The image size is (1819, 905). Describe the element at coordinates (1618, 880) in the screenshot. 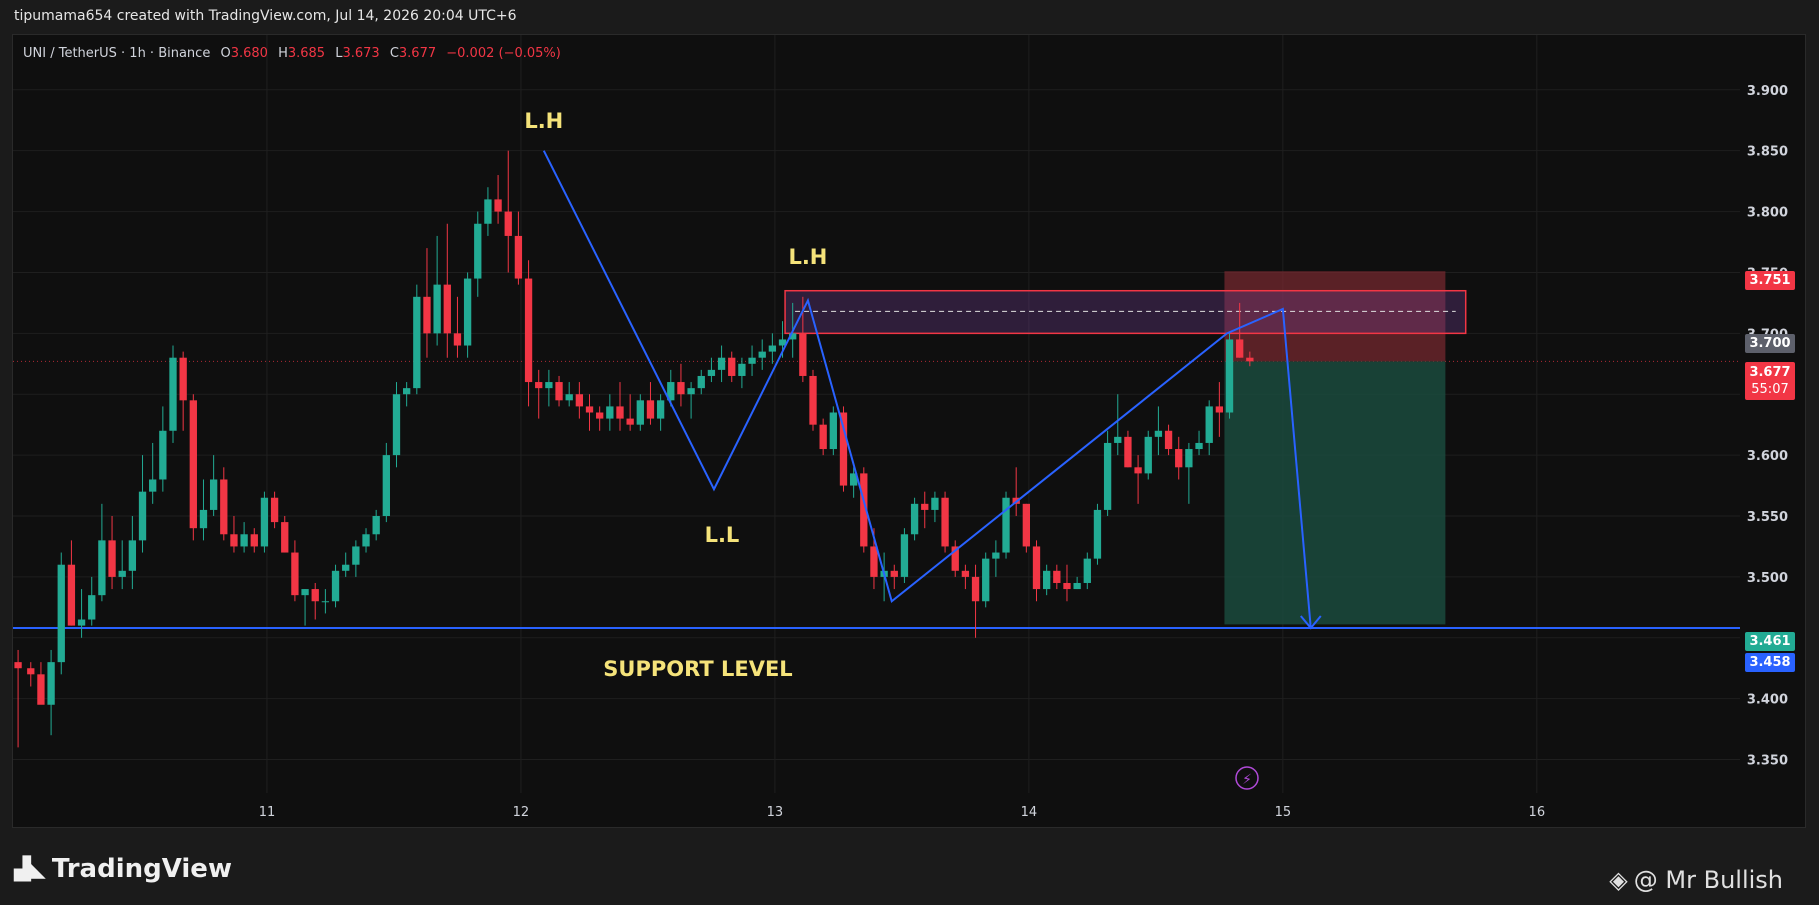

I see `binance-diamond-icon: ◈` at that location.